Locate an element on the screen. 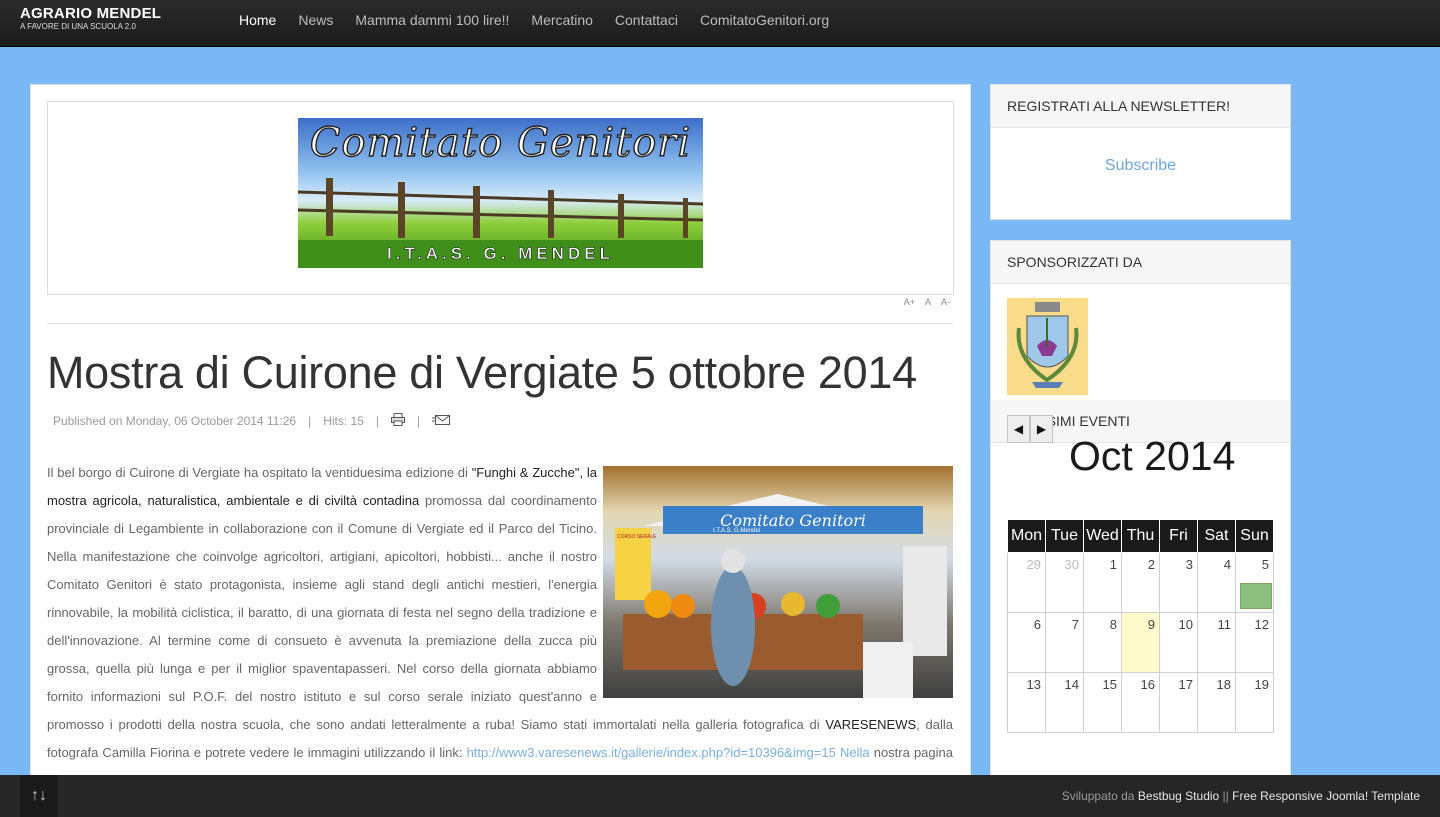 This screenshot has height=817, width=1440. varesenews-link: VARESENEWS is located at coordinates (870, 724).